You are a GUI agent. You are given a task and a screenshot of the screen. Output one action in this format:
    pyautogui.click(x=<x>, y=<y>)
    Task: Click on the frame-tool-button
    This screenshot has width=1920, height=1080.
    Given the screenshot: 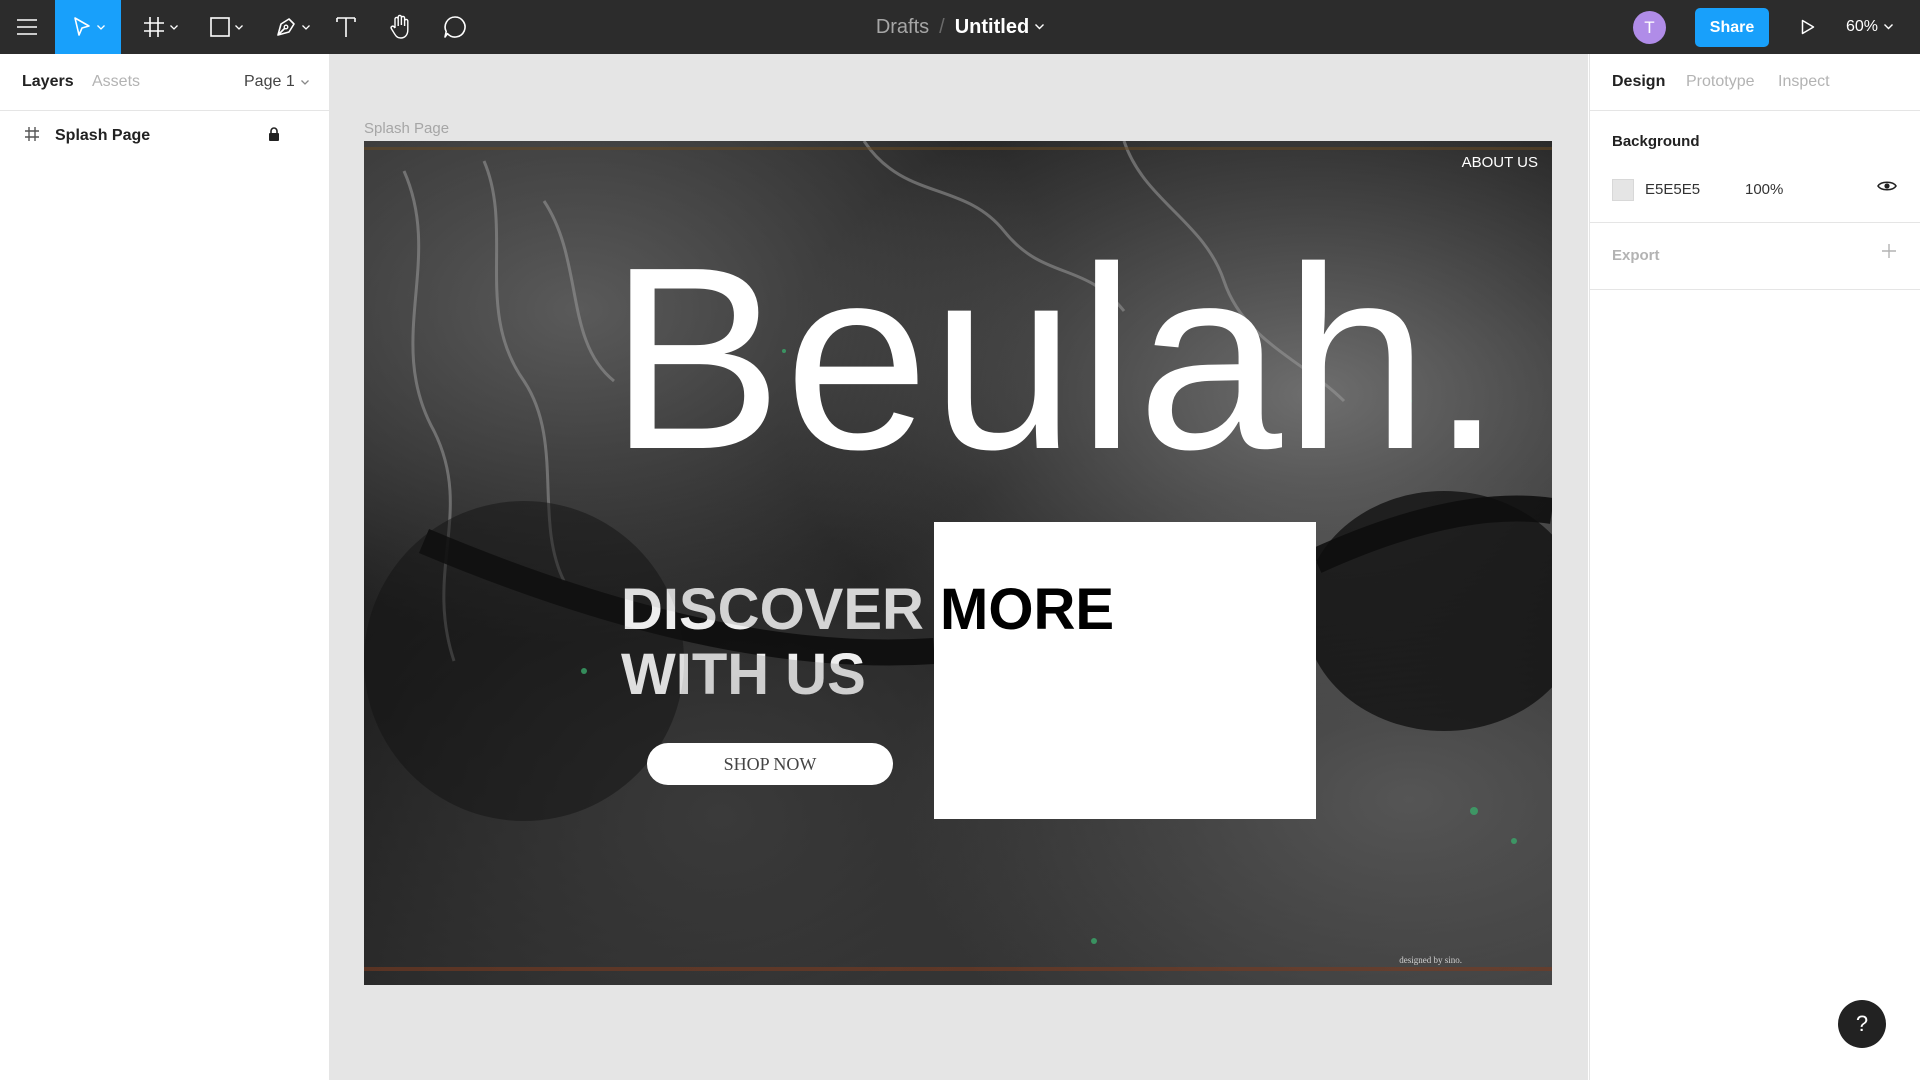 What is the action you would take?
    pyautogui.click(x=160, y=27)
    